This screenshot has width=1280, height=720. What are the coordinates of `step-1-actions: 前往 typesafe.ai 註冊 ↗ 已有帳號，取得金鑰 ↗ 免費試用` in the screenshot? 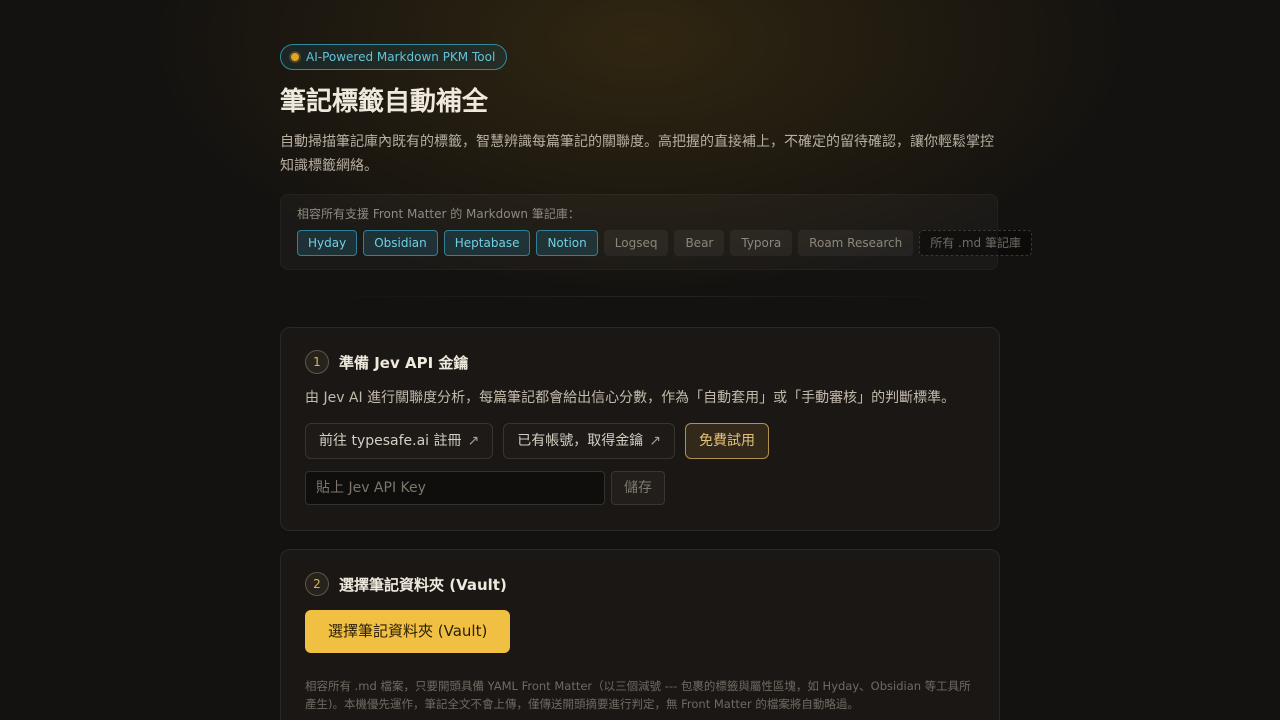 It's located at (640, 441).